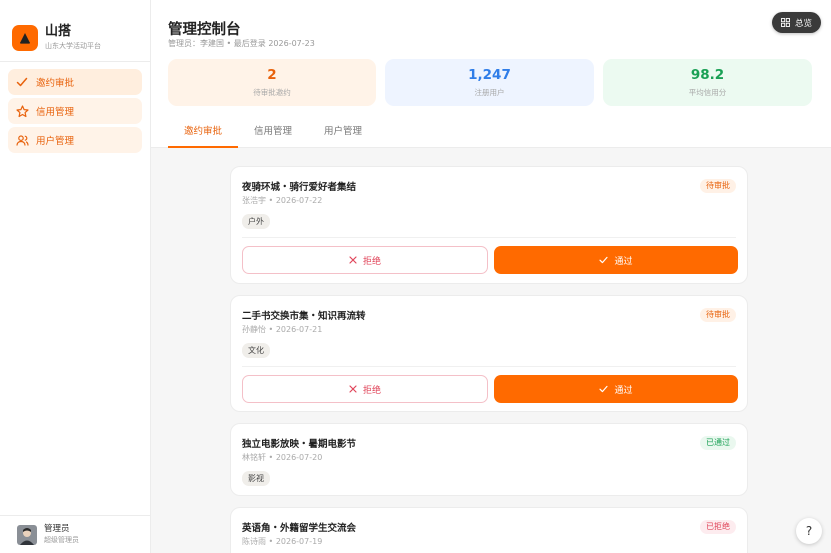  What do you see at coordinates (75, 31) in the screenshot?
I see `brand: 山搭 山东大学活动平台` at bounding box center [75, 31].